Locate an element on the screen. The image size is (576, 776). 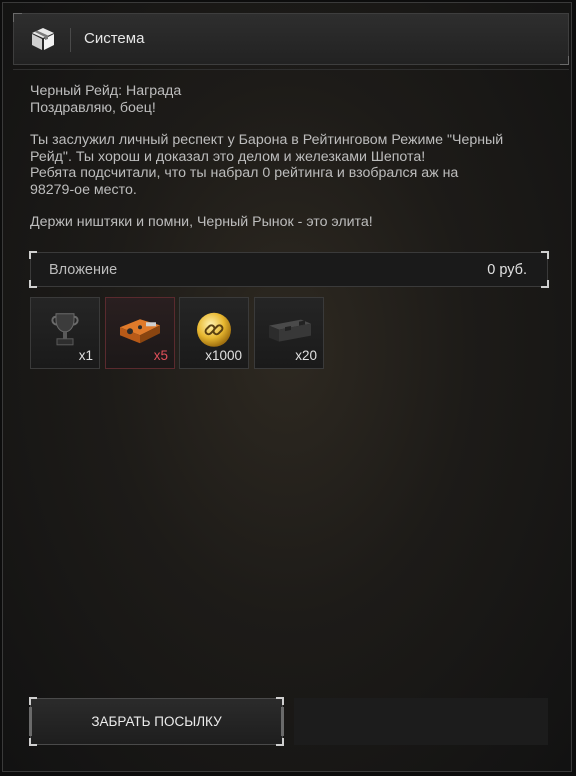
item-slot-trophy: x1 is located at coordinates (65, 333).